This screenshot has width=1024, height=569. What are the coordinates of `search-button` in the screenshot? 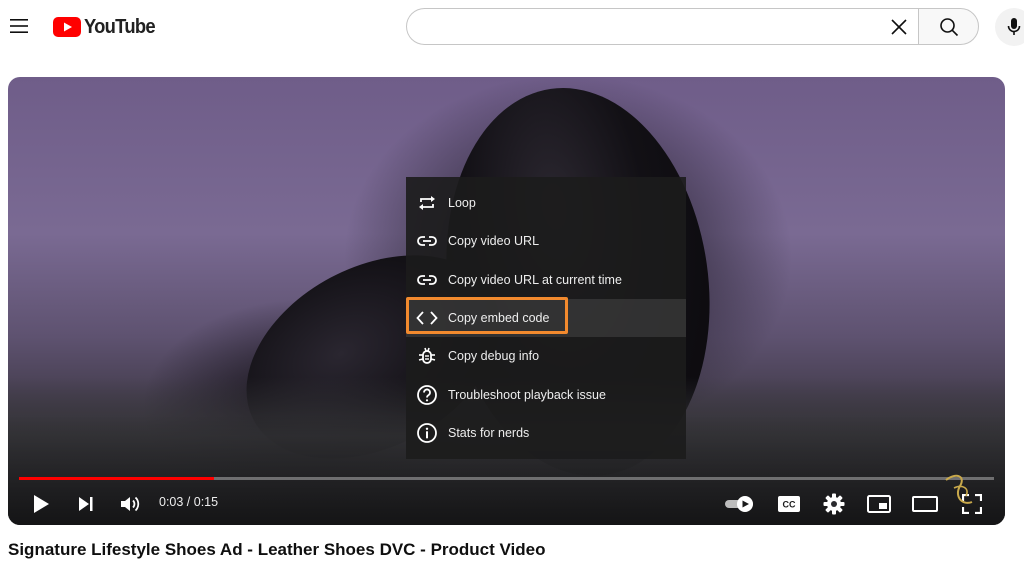 It's located at (948, 26).